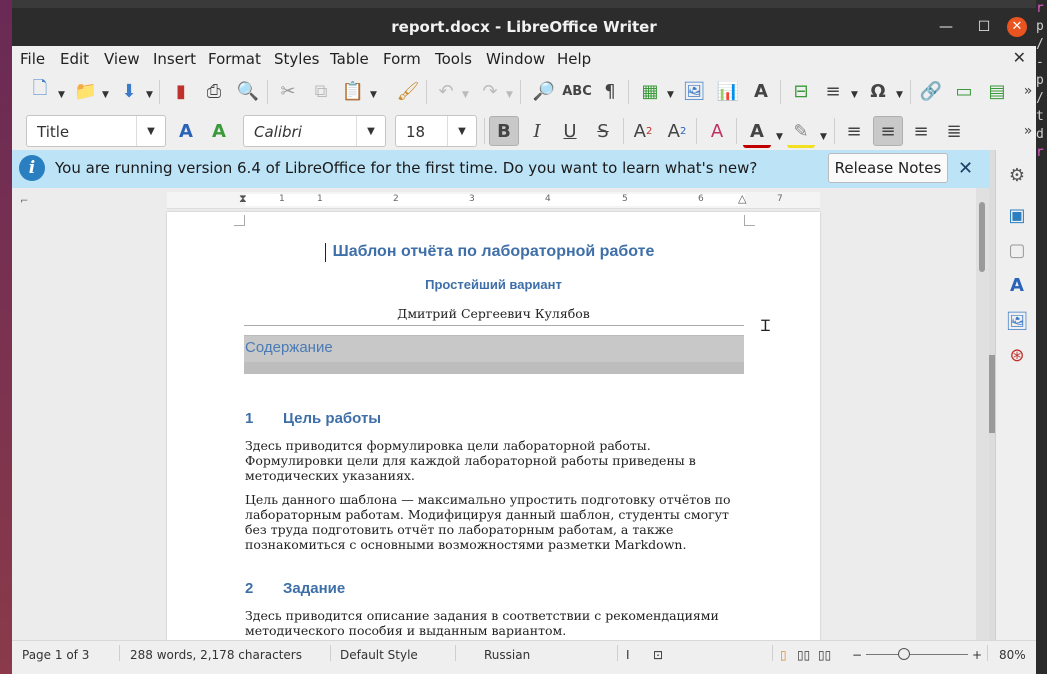 Image resolution: width=1047 pixels, height=674 pixels. Describe the element at coordinates (1017, 285) in the screenshot. I see `styles-icon: A` at that location.